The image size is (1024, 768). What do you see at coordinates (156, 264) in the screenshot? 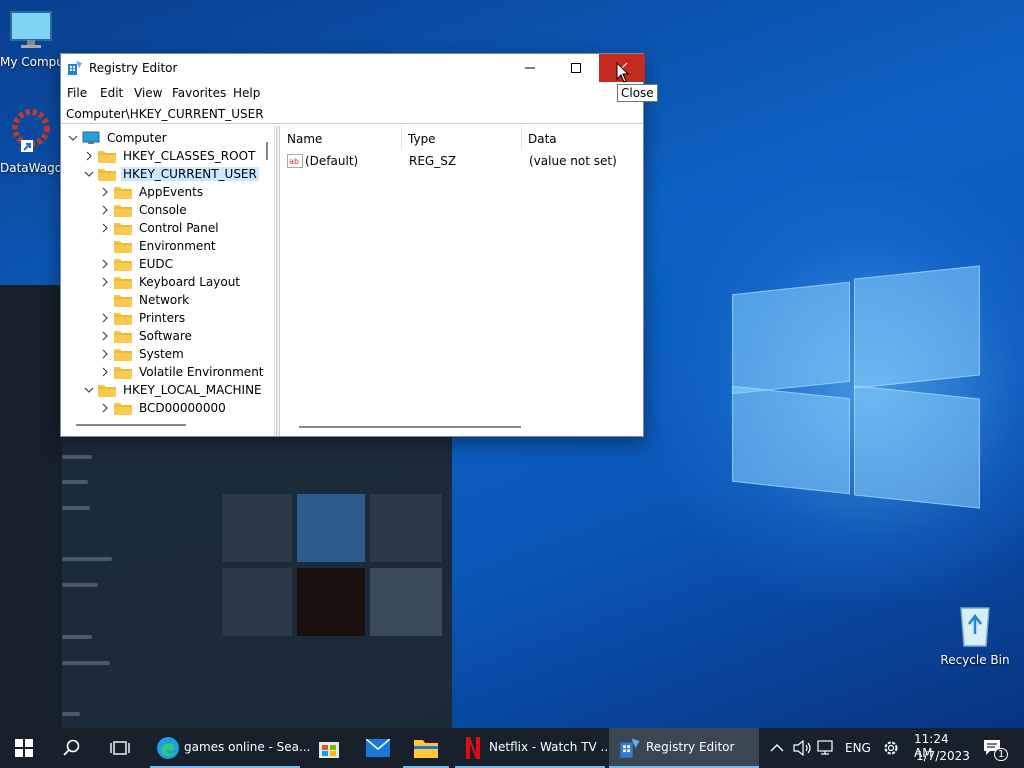
I see `tree-node-label: EUDC` at bounding box center [156, 264].